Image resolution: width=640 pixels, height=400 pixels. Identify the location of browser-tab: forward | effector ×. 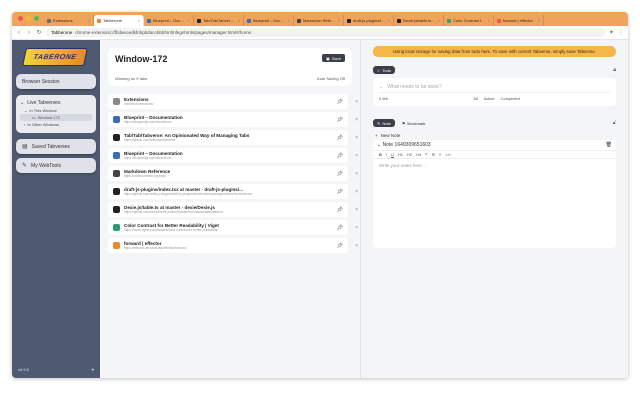
(519, 20).